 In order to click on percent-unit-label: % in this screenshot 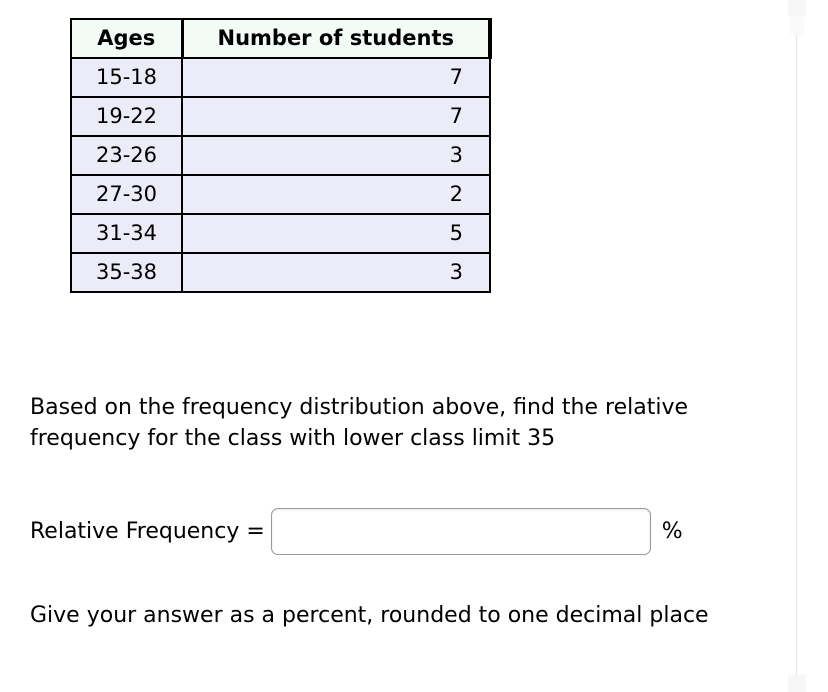, I will do `click(672, 531)`.